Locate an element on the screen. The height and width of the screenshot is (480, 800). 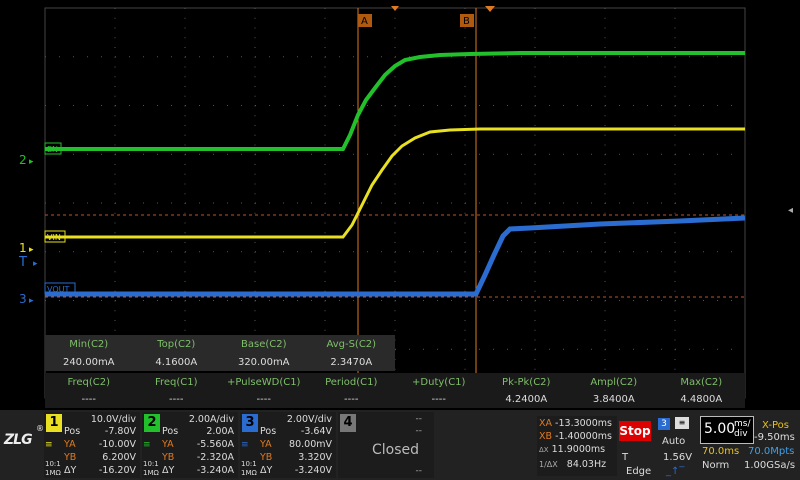
timebase-box: 5.00 ms/ div is located at coordinates (727, 430).